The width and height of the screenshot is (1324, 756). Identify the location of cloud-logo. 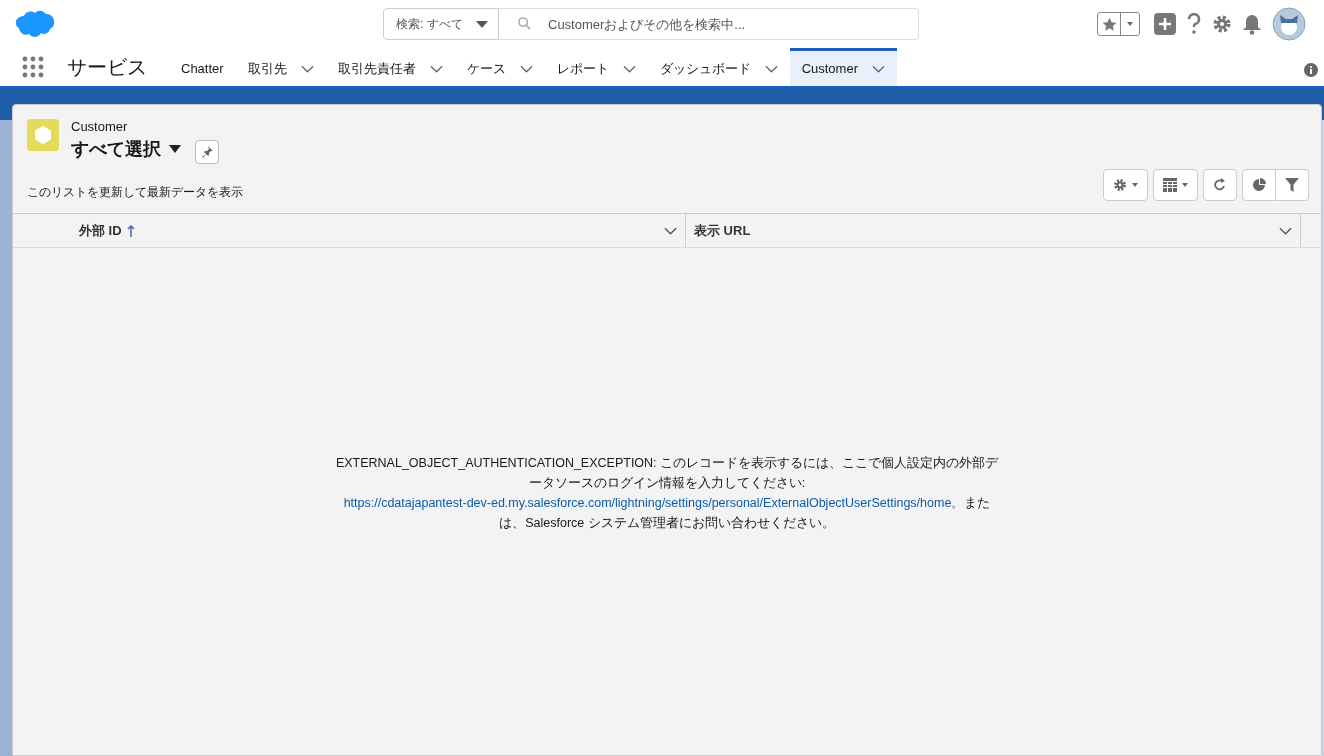
(35, 24).